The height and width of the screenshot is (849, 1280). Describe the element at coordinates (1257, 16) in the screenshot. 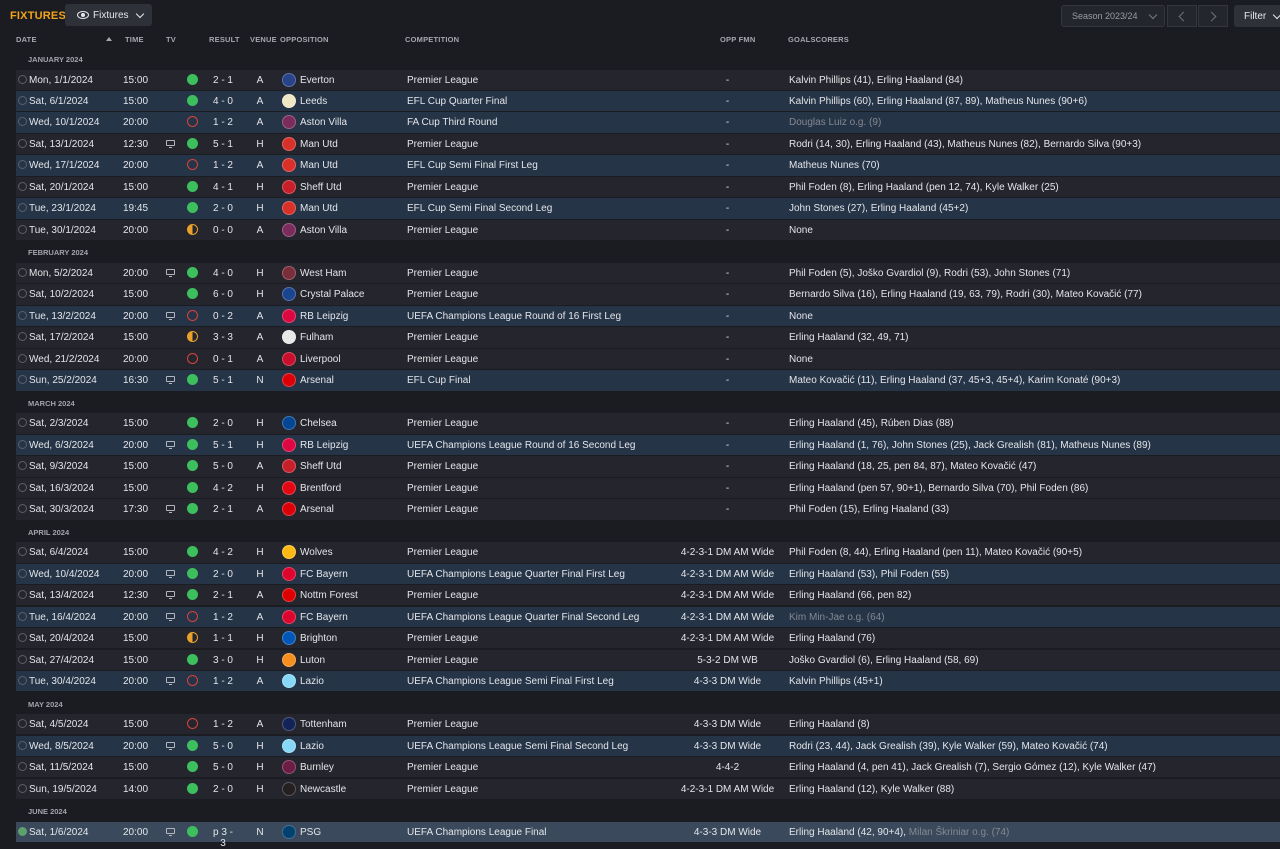

I see `filter-button: Filter` at that location.